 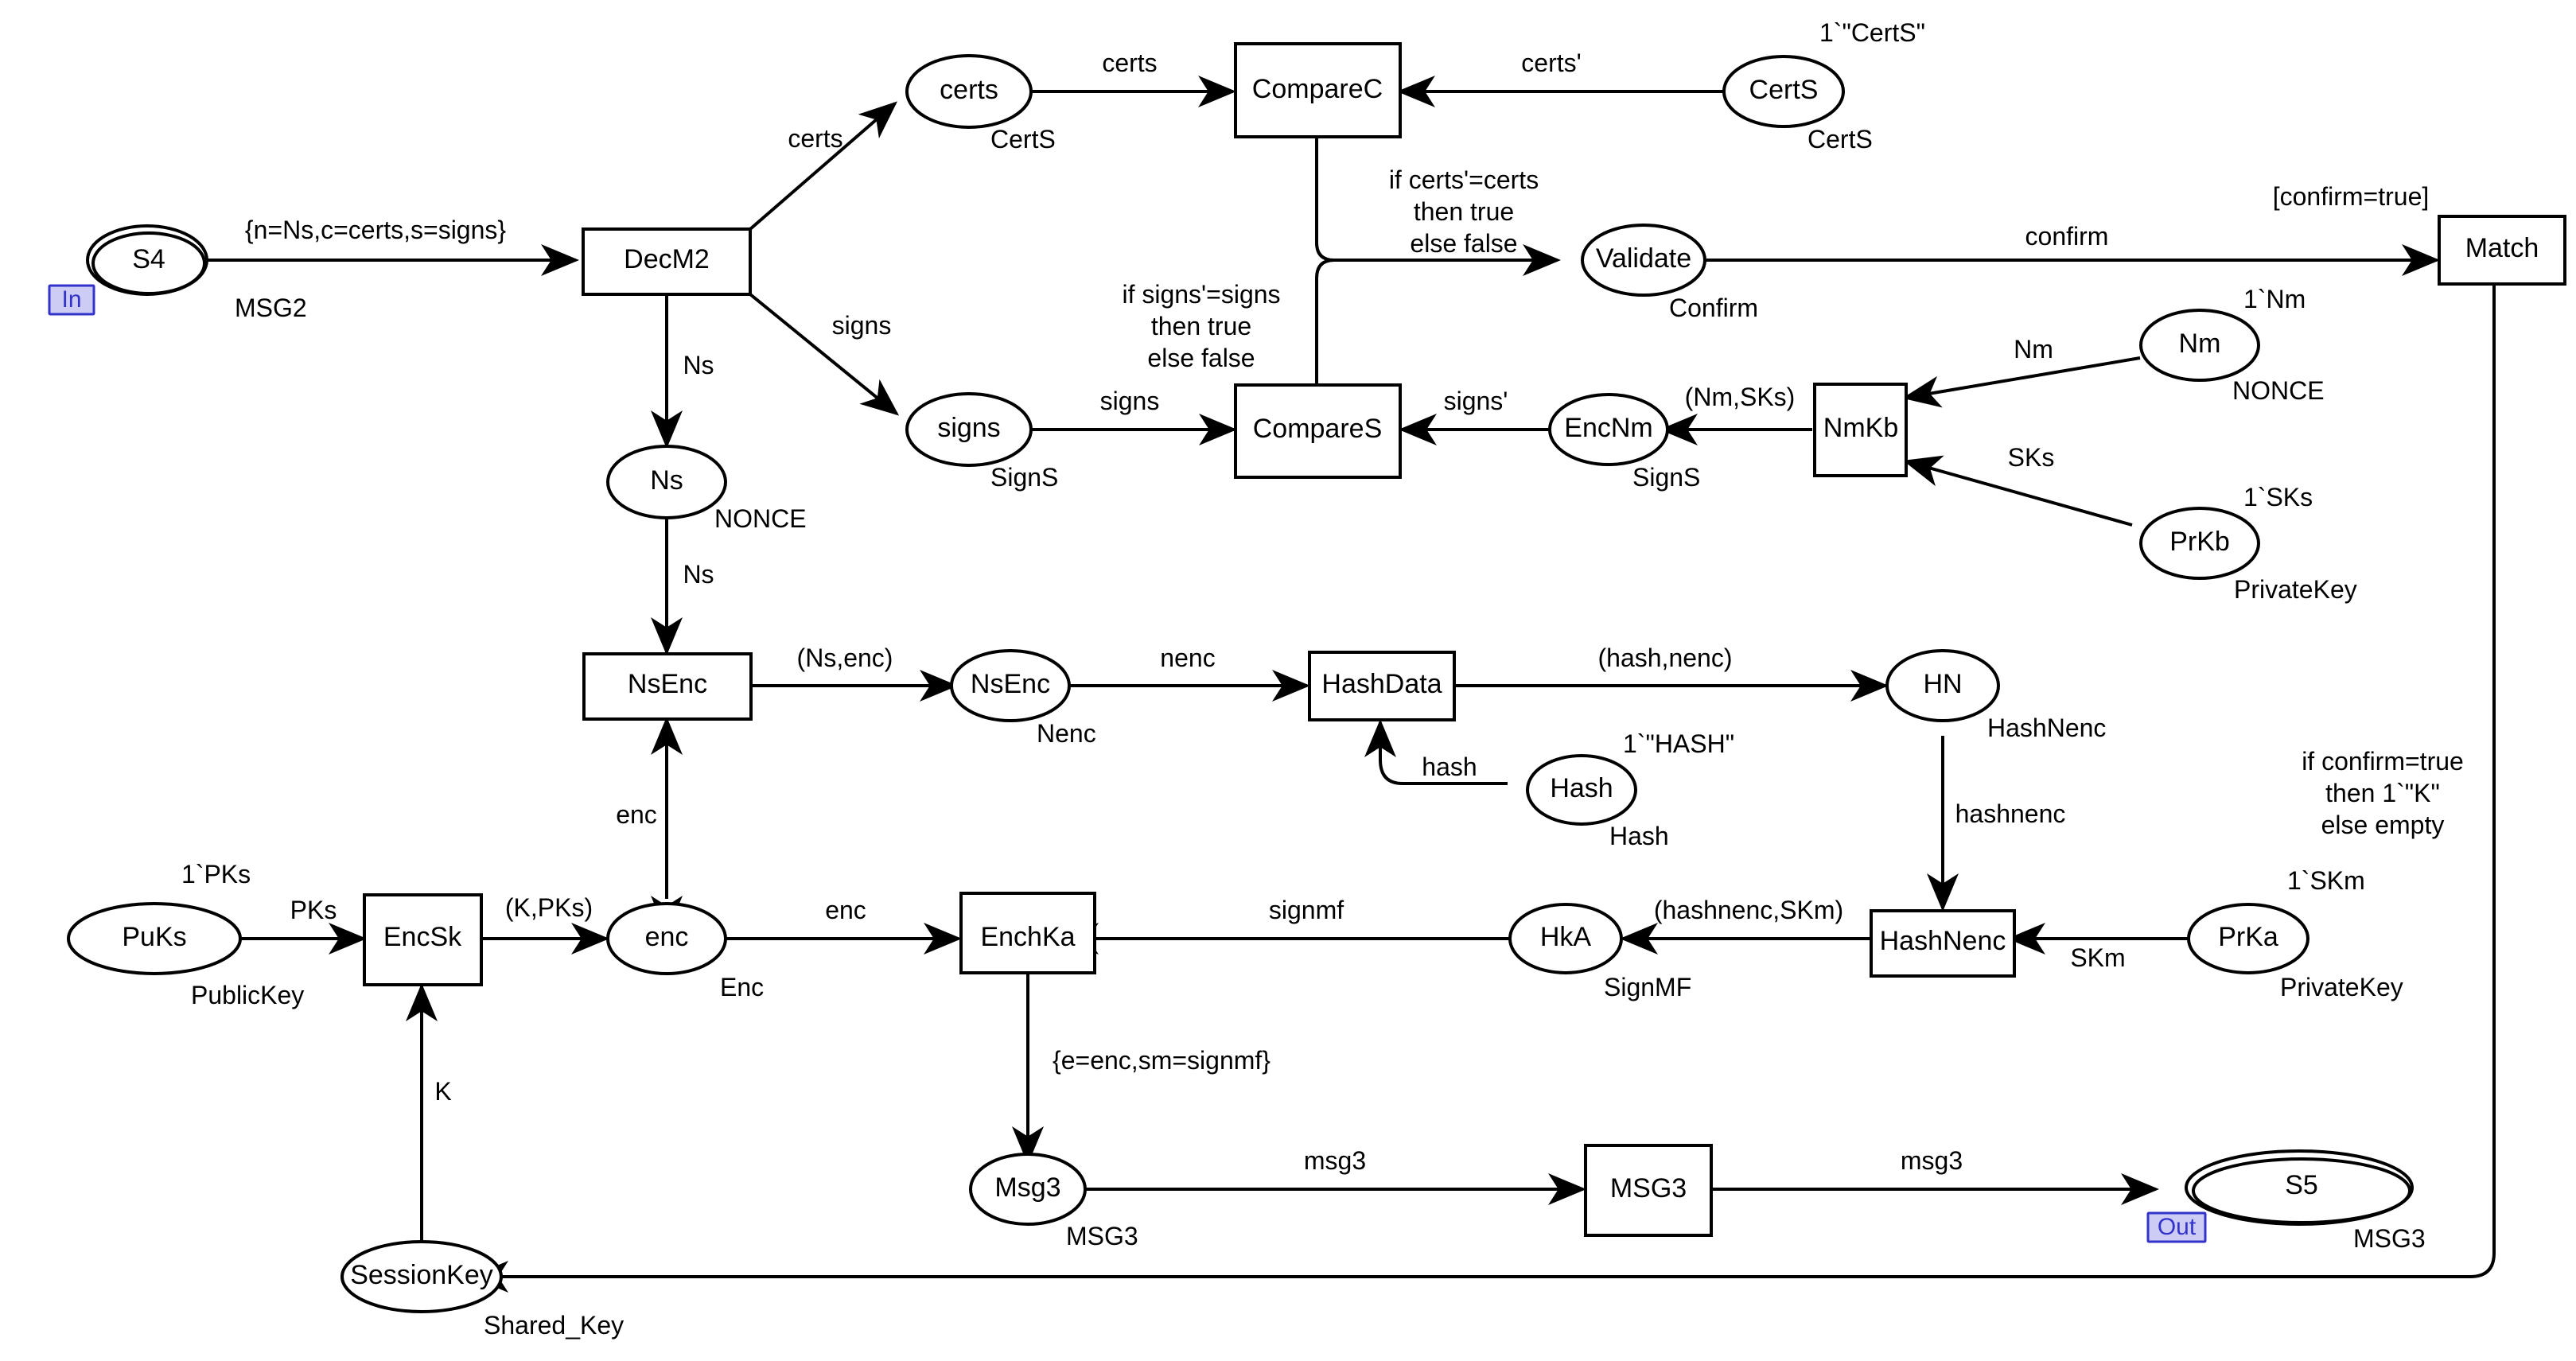 What do you see at coordinates (271, 308) in the screenshot?
I see `place-s4-type: MSG2` at bounding box center [271, 308].